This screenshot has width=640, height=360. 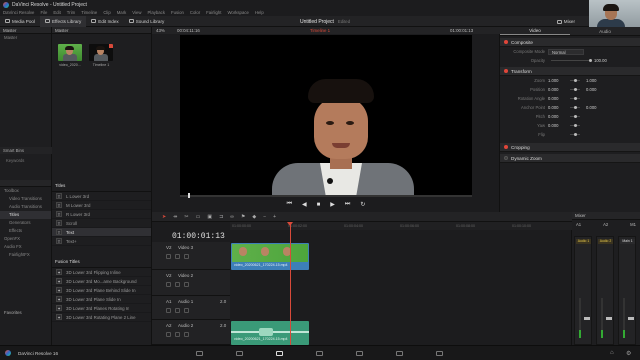 I want to click on stop-icon: ■, so click(x=319, y=205).